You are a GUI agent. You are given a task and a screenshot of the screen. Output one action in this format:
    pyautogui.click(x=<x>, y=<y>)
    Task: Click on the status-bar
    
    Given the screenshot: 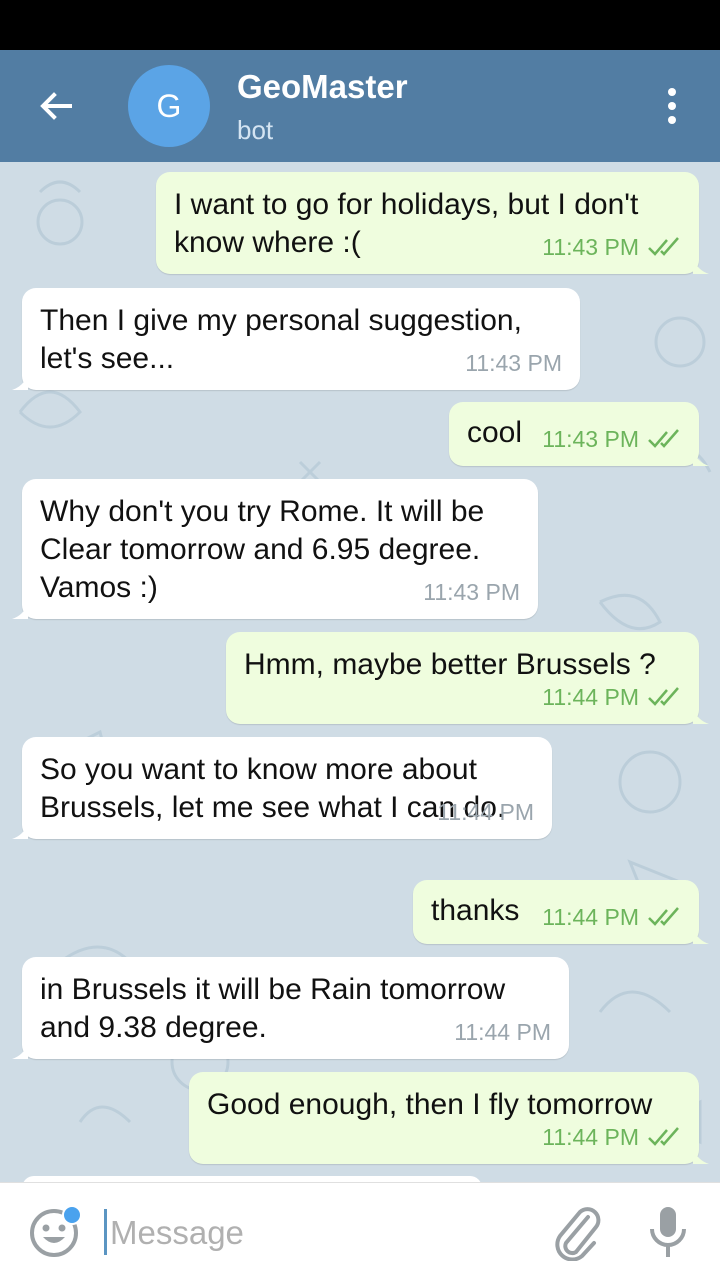 What is the action you would take?
    pyautogui.click(x=360, y=25)
    